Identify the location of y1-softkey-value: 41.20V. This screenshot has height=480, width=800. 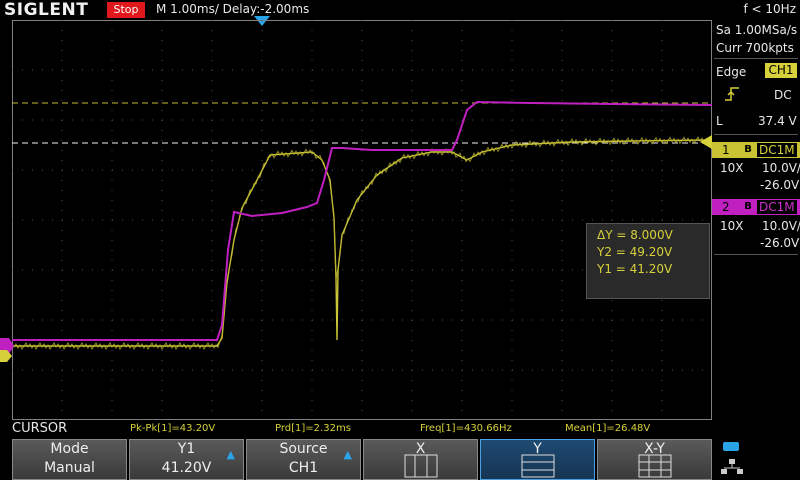
(186, 468).